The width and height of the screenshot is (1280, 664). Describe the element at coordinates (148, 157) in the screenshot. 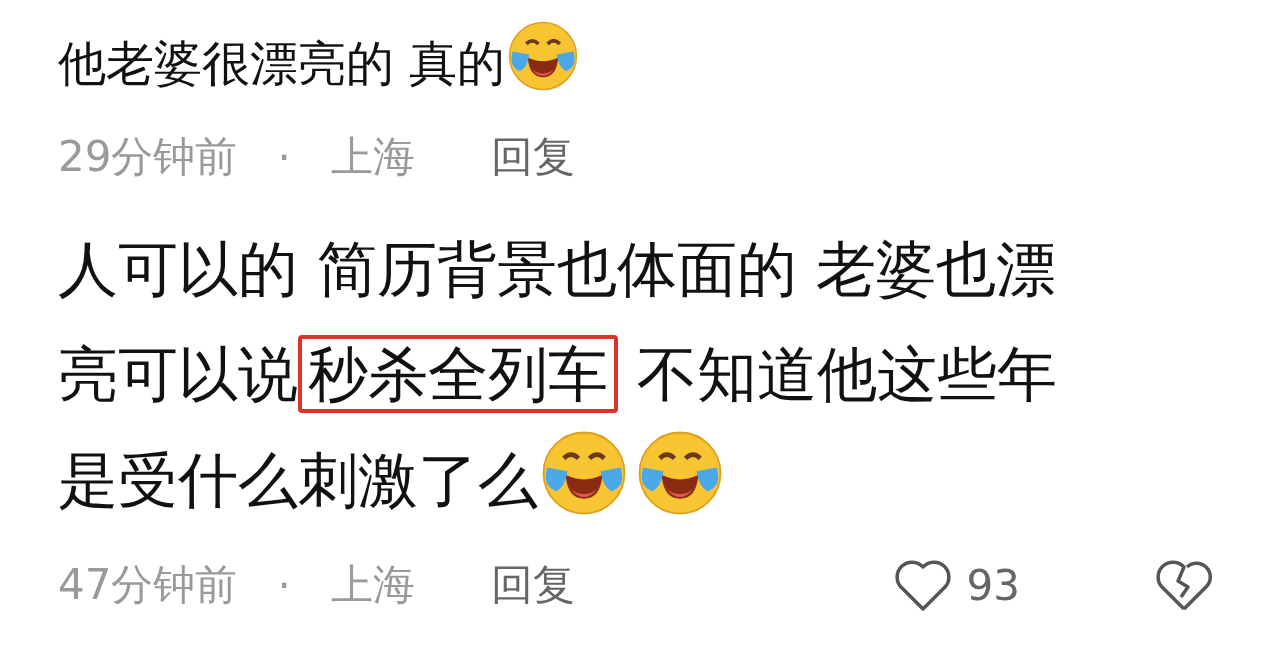

I see `comment-time: 29分钟前` at that location.